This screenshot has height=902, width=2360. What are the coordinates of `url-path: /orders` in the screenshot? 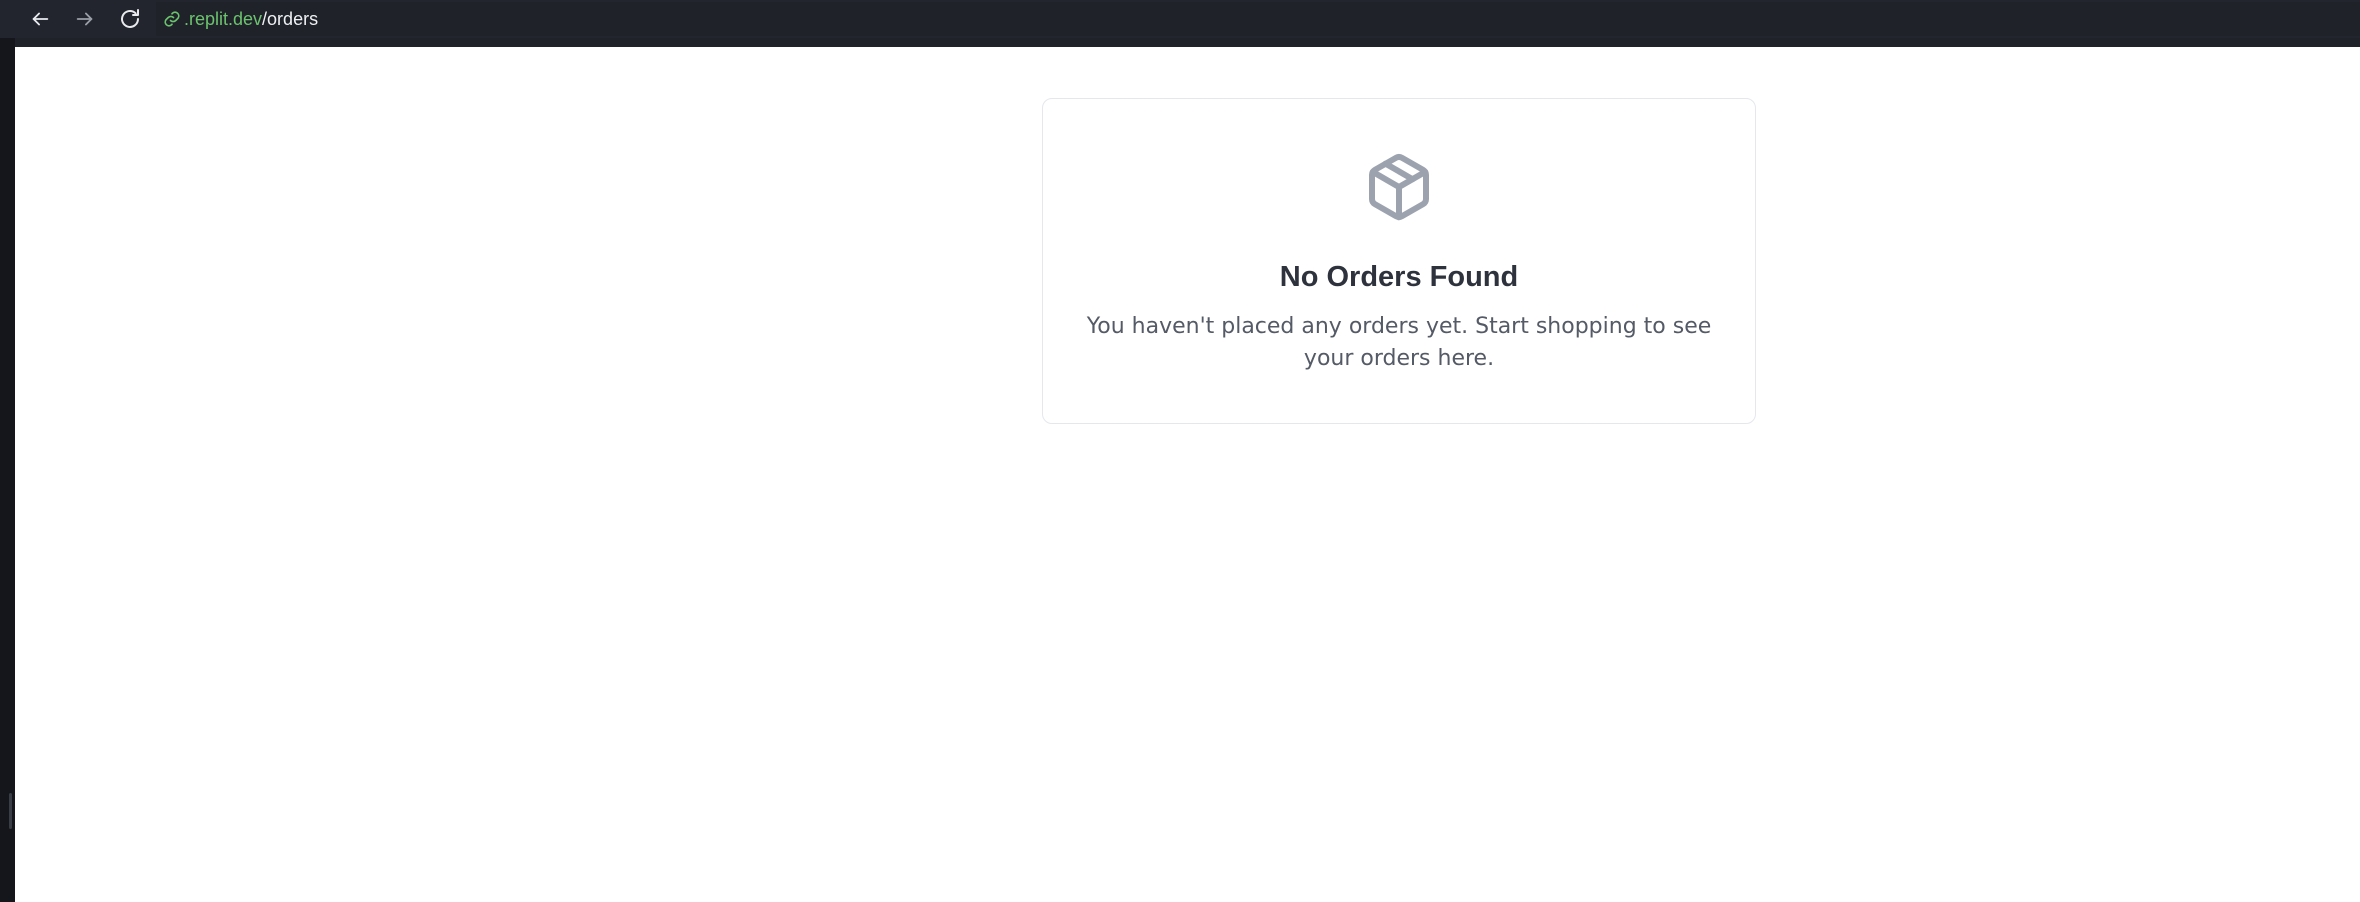 It's located at (290, 18).